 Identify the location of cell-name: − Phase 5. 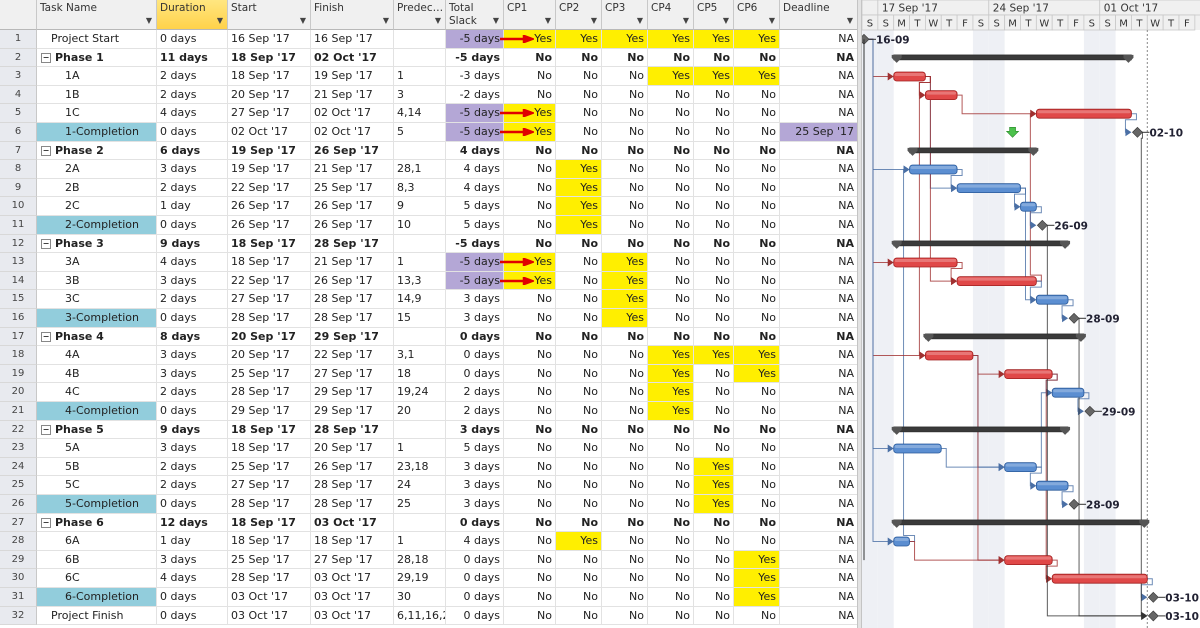
(97, 430).